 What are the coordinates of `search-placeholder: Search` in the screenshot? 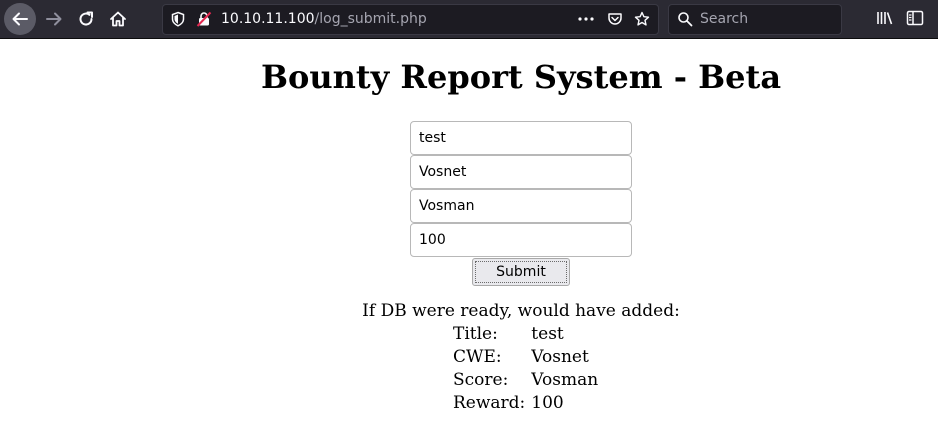 It's located at (724, 19).